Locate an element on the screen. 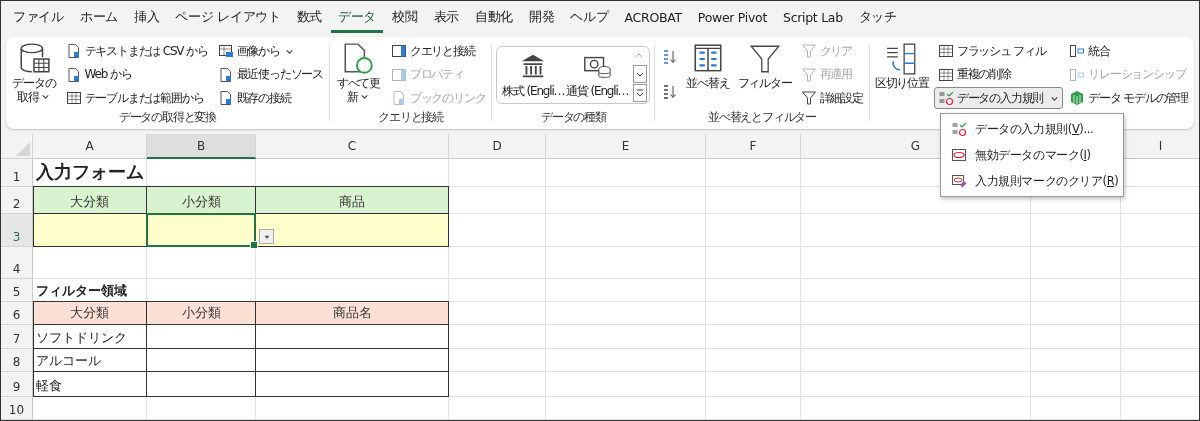 Image resolution: width=1200 pixels, height=421 pixels. eraser-icon is located at coordinates (959, 181).